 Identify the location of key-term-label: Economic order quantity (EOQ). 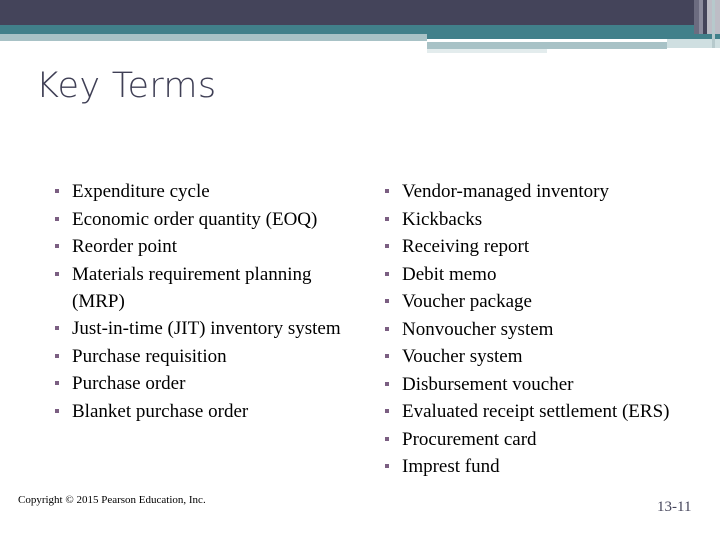
(195, 219).